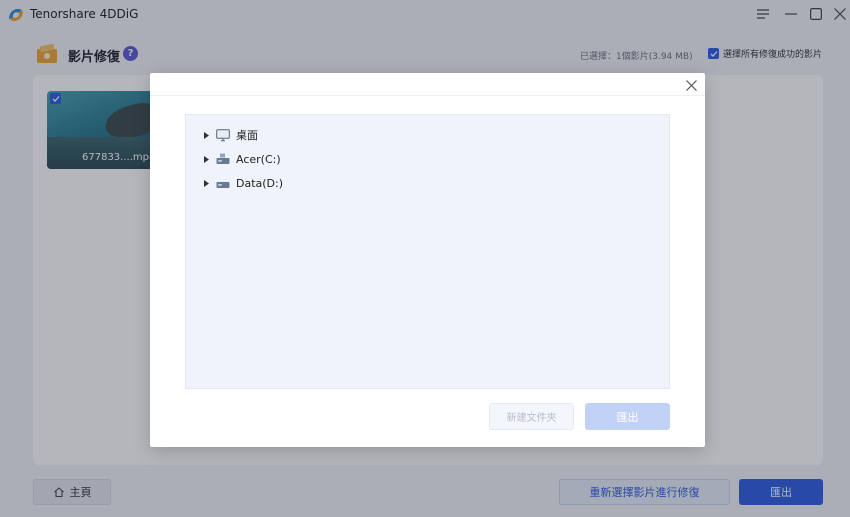  Describe the element at coordinates (627, 416) in the screenshot. I see `dialog-export-button: 匯出` at that location.